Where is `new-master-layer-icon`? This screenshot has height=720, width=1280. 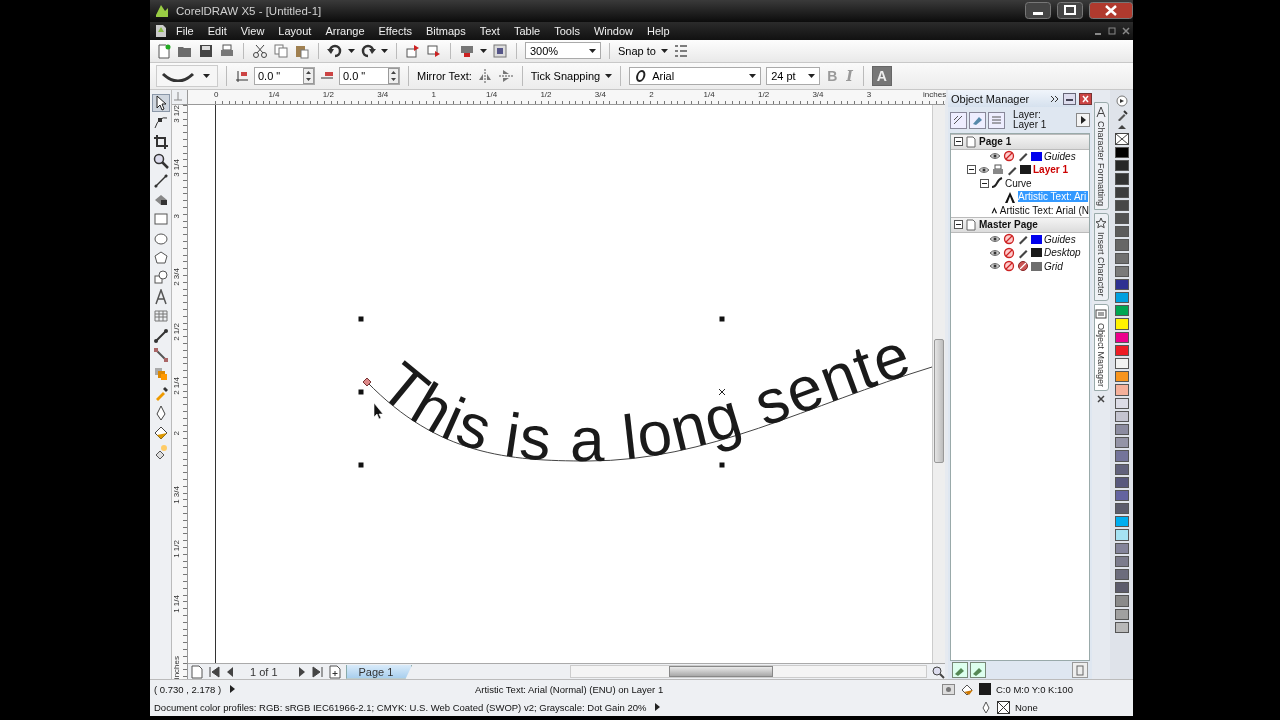 new-master-layer-icon is located at coordinates (978, 670).